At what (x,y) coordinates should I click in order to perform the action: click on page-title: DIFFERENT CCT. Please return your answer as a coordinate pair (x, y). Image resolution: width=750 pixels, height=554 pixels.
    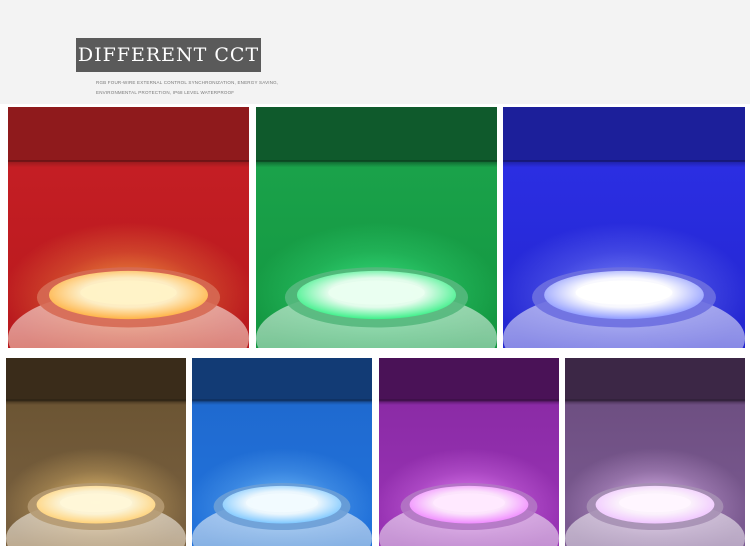
    Looking at the image, I should click on (168, 55).